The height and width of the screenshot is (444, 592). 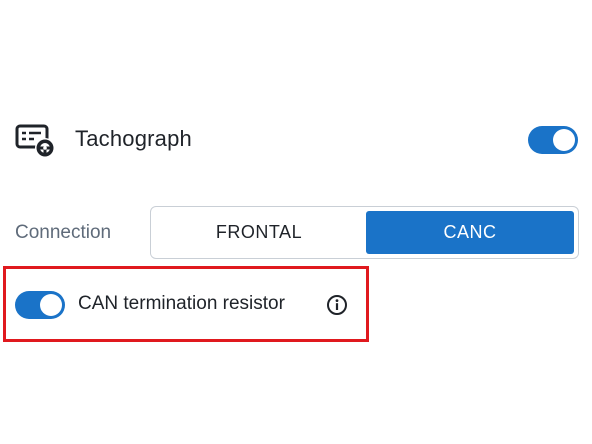 What do you see at coordinates (133, 138) in the screenshot?
I see `tachograph-label: Tachograph` at bounding box center [133, 138].